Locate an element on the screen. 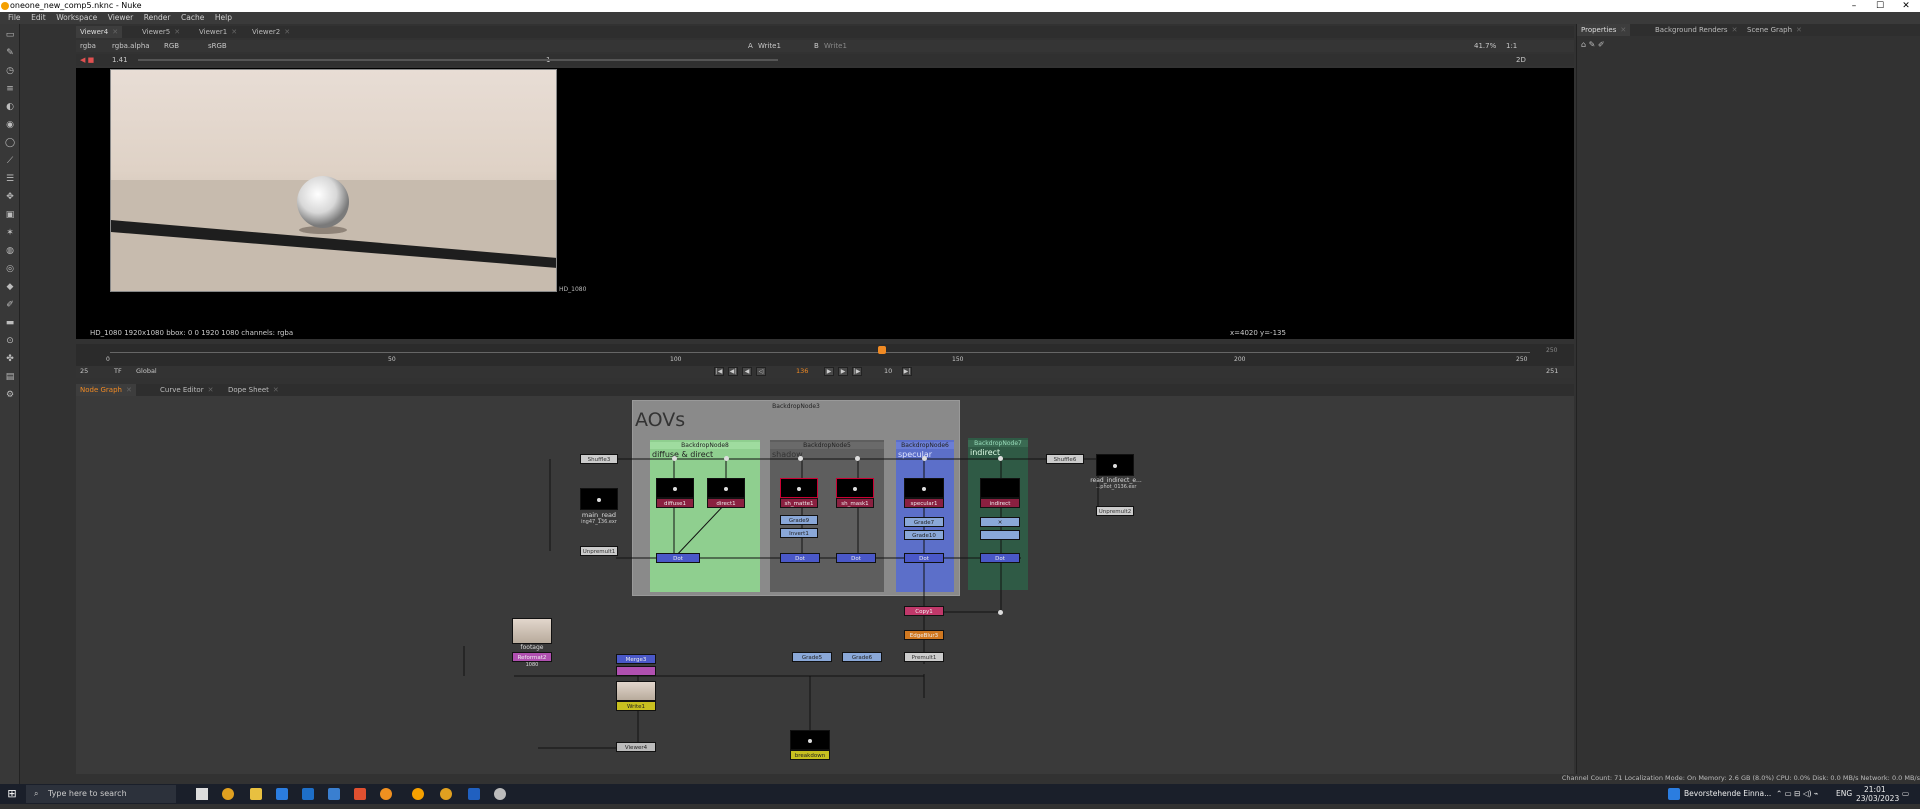 The image size is (1920, 809). menu-viewer: Viewer is located at coordinates (121, 18).